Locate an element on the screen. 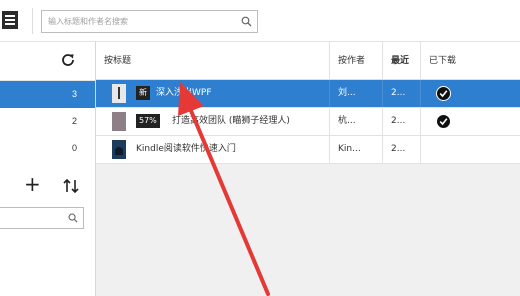 The width and height of the screenshot is (520, 296). top-bar is located at coordinates (260, 21).